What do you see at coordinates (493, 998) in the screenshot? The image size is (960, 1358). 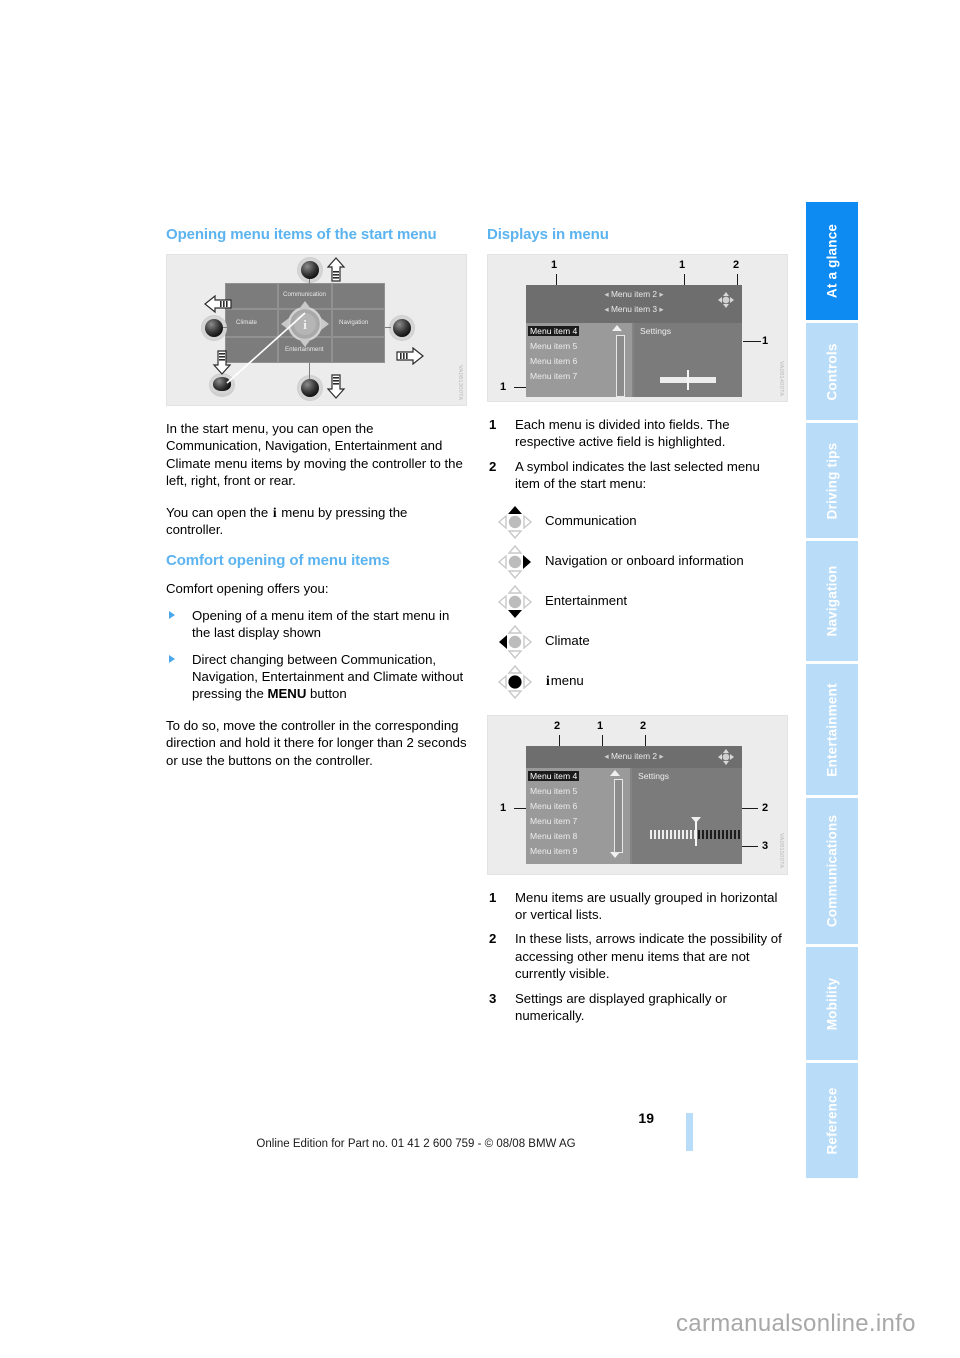 I see `legend-number: 3` at bounding box center [493, 998].